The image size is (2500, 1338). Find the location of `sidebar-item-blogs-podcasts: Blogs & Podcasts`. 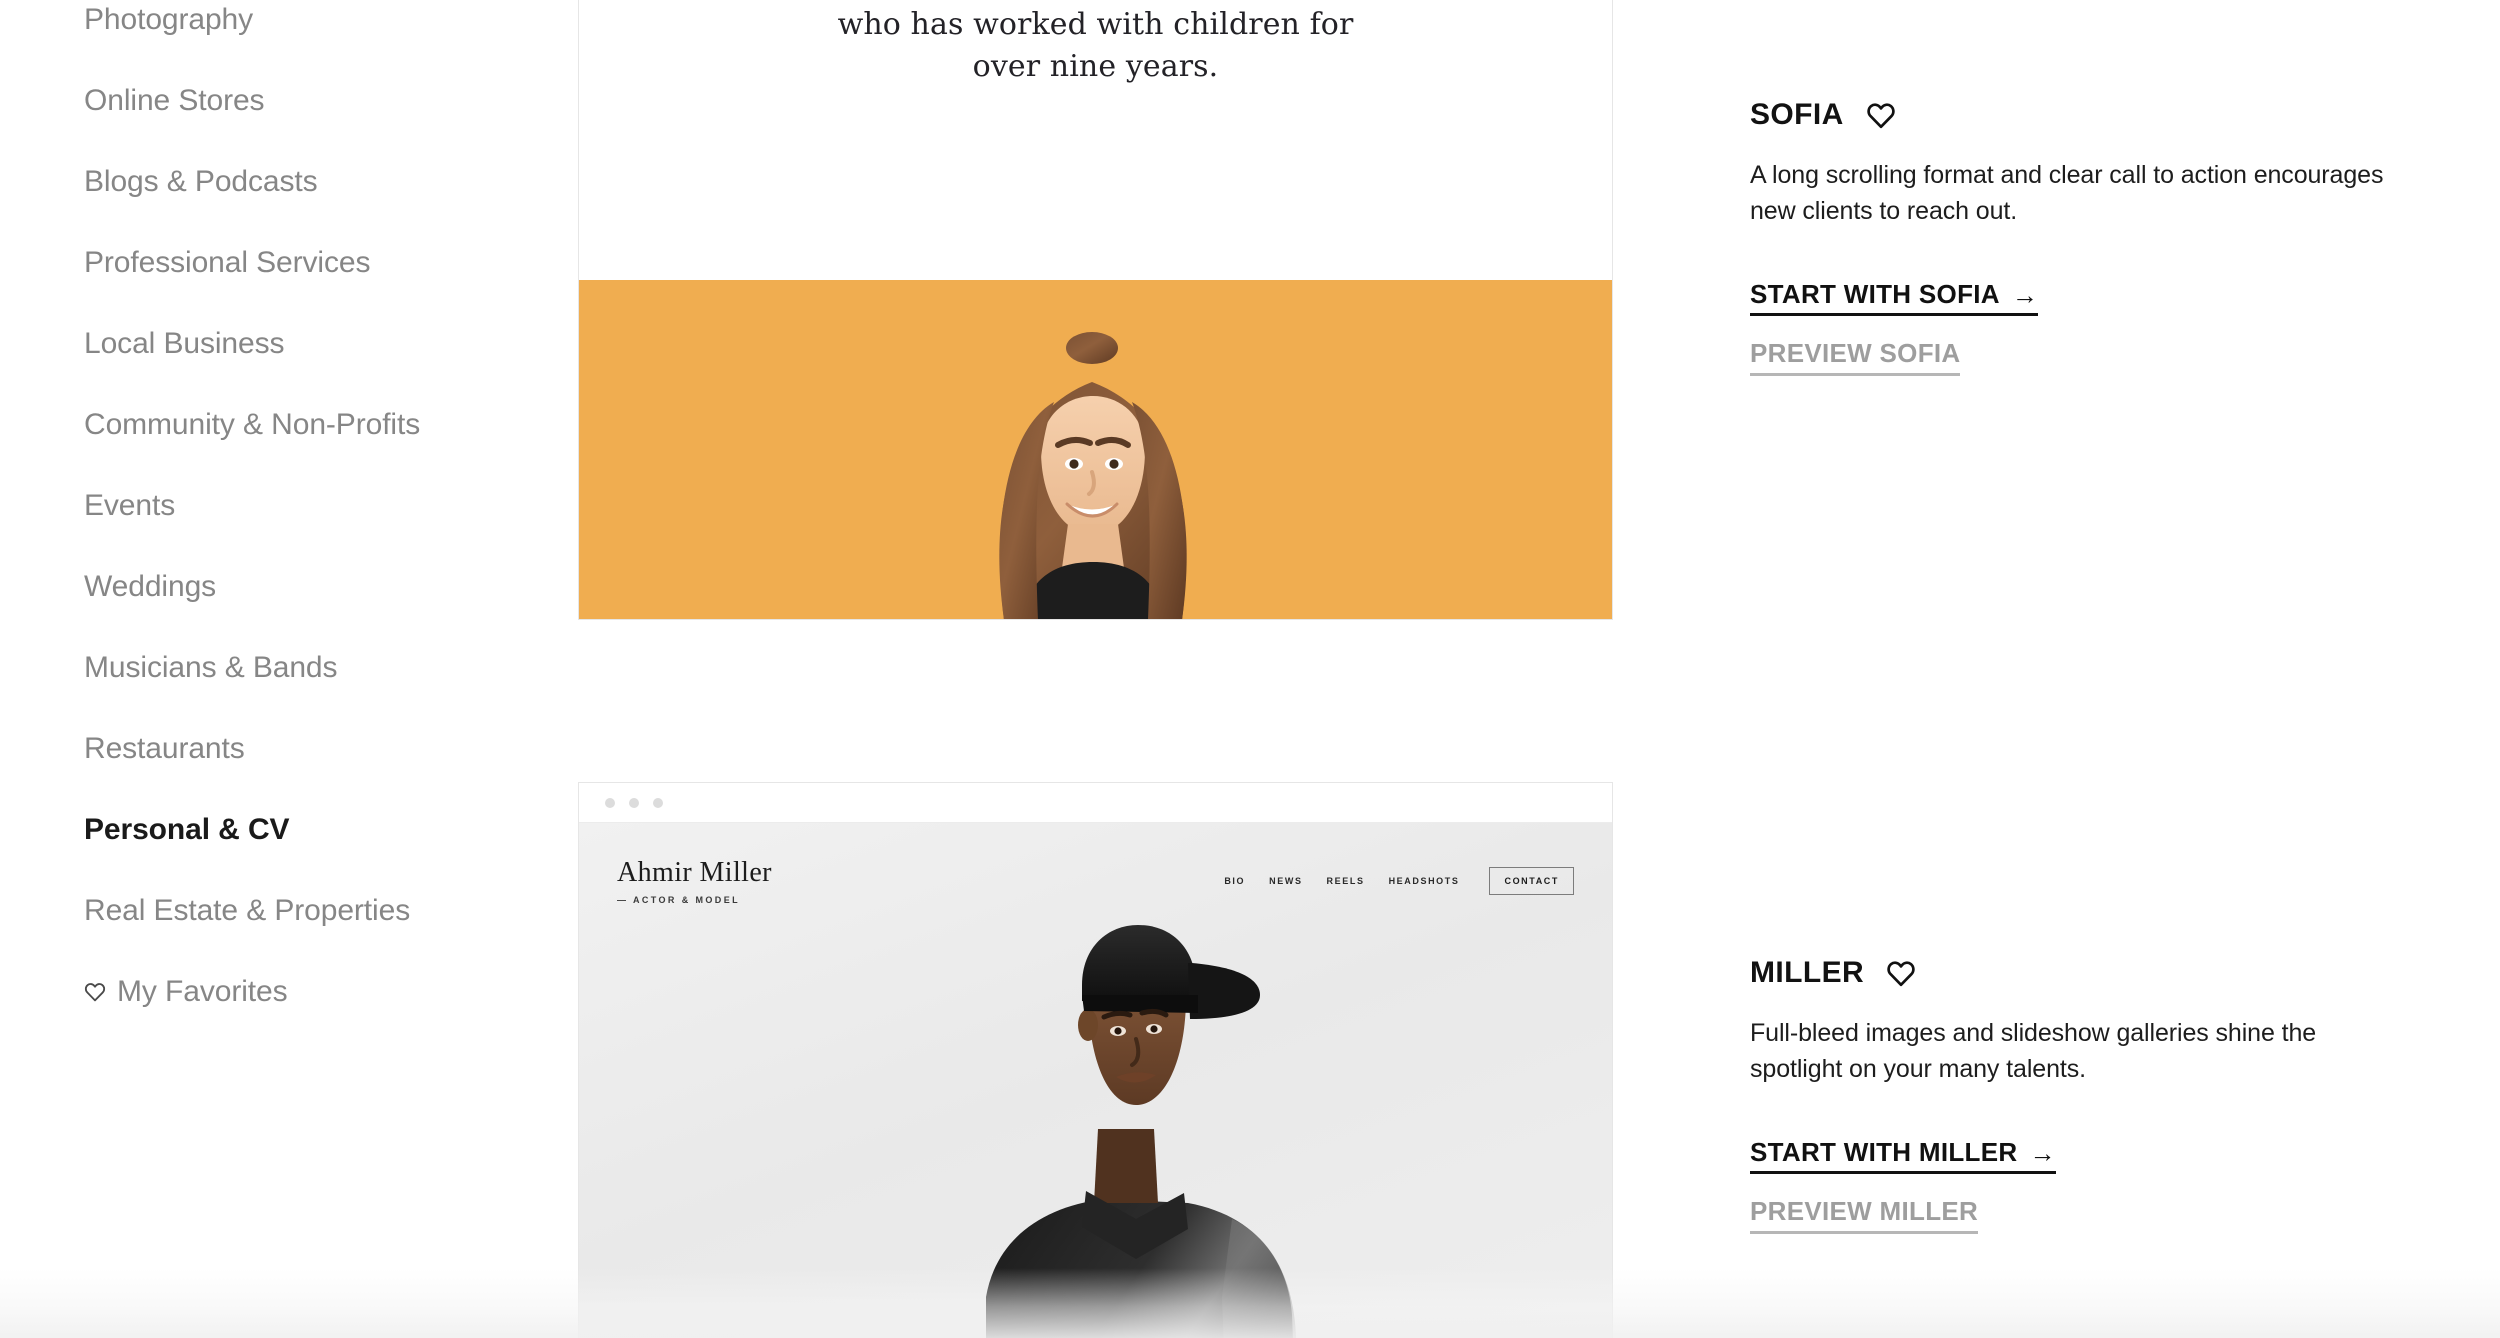

sidebar-item-blogs-podcasts: Blogs & Podcasts is located at coordinates (201, 182).